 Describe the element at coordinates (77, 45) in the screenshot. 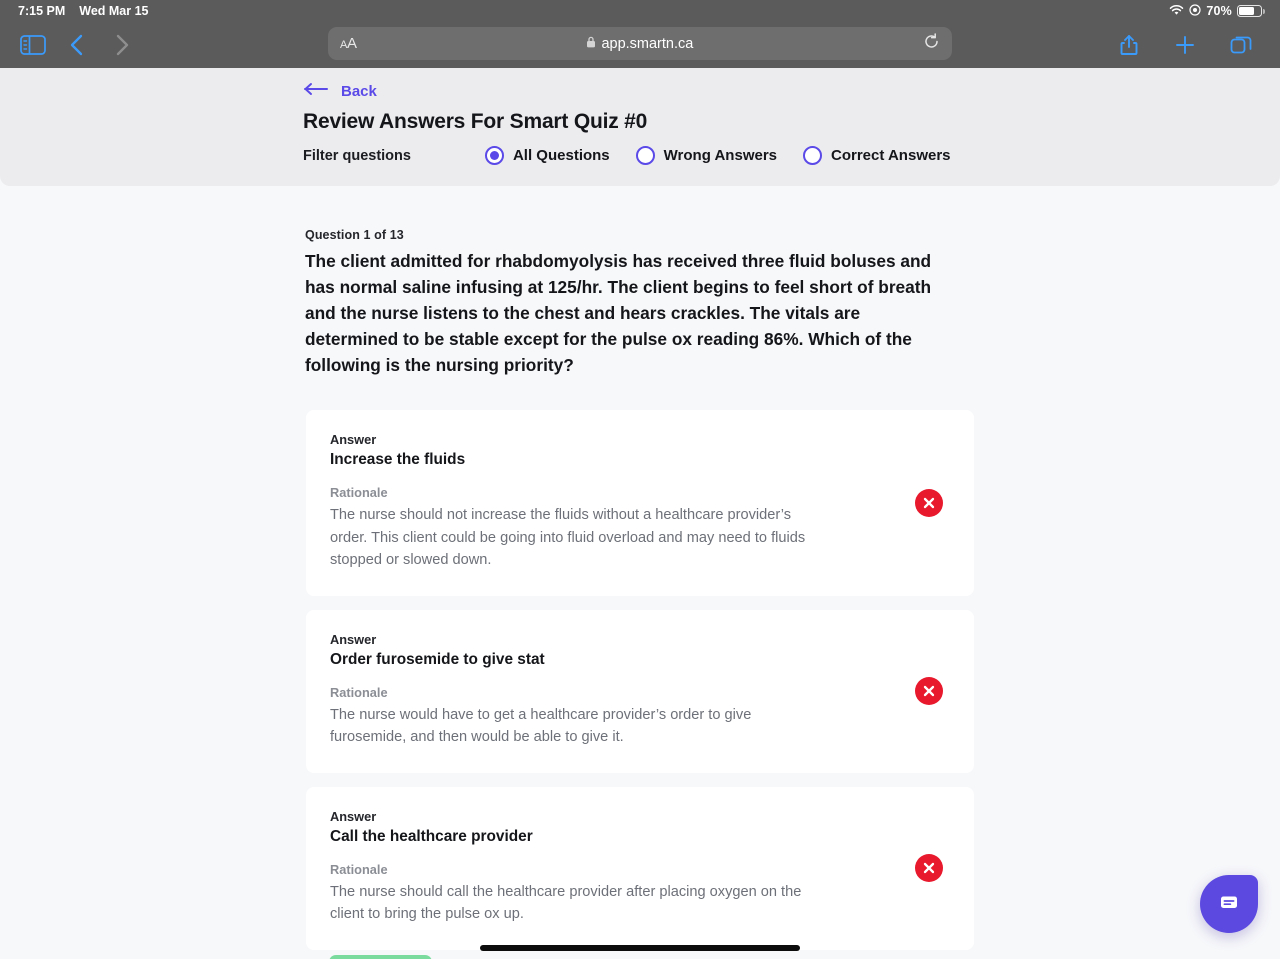

I see `chevron-left-icon` at that location.